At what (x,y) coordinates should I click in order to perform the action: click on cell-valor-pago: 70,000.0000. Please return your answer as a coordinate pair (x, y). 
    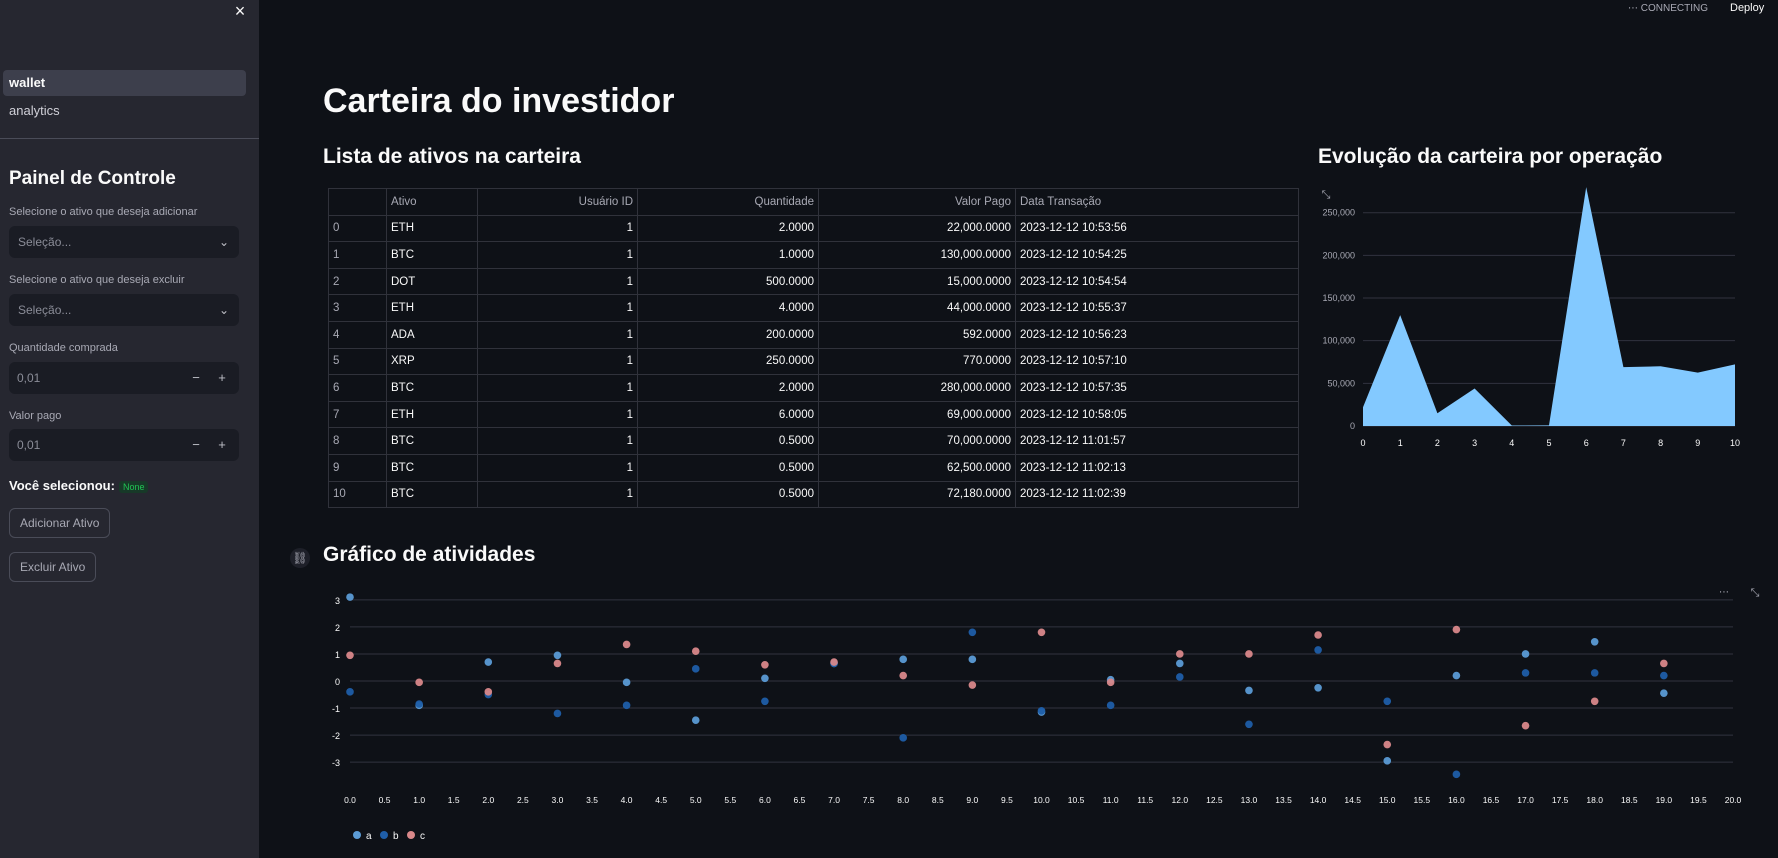
    Looking at the image, I should click on (917, 441).